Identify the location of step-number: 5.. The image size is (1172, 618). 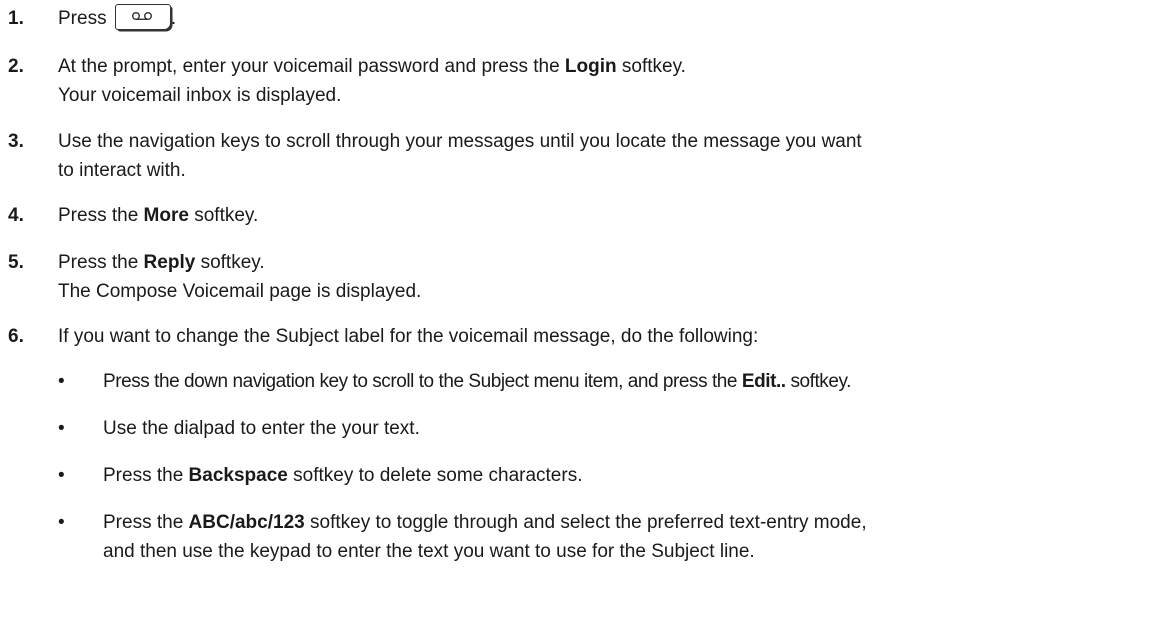
(16, 262).